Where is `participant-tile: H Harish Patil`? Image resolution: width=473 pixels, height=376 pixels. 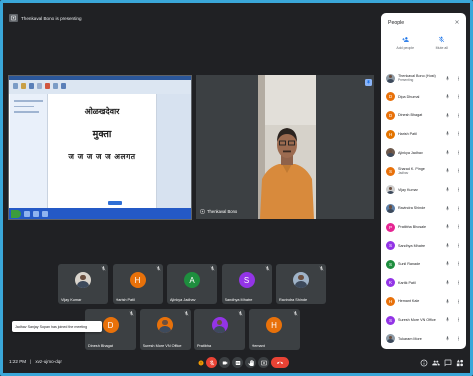 participant-tile: H Harish Patil is located at coordinates (137, 284).